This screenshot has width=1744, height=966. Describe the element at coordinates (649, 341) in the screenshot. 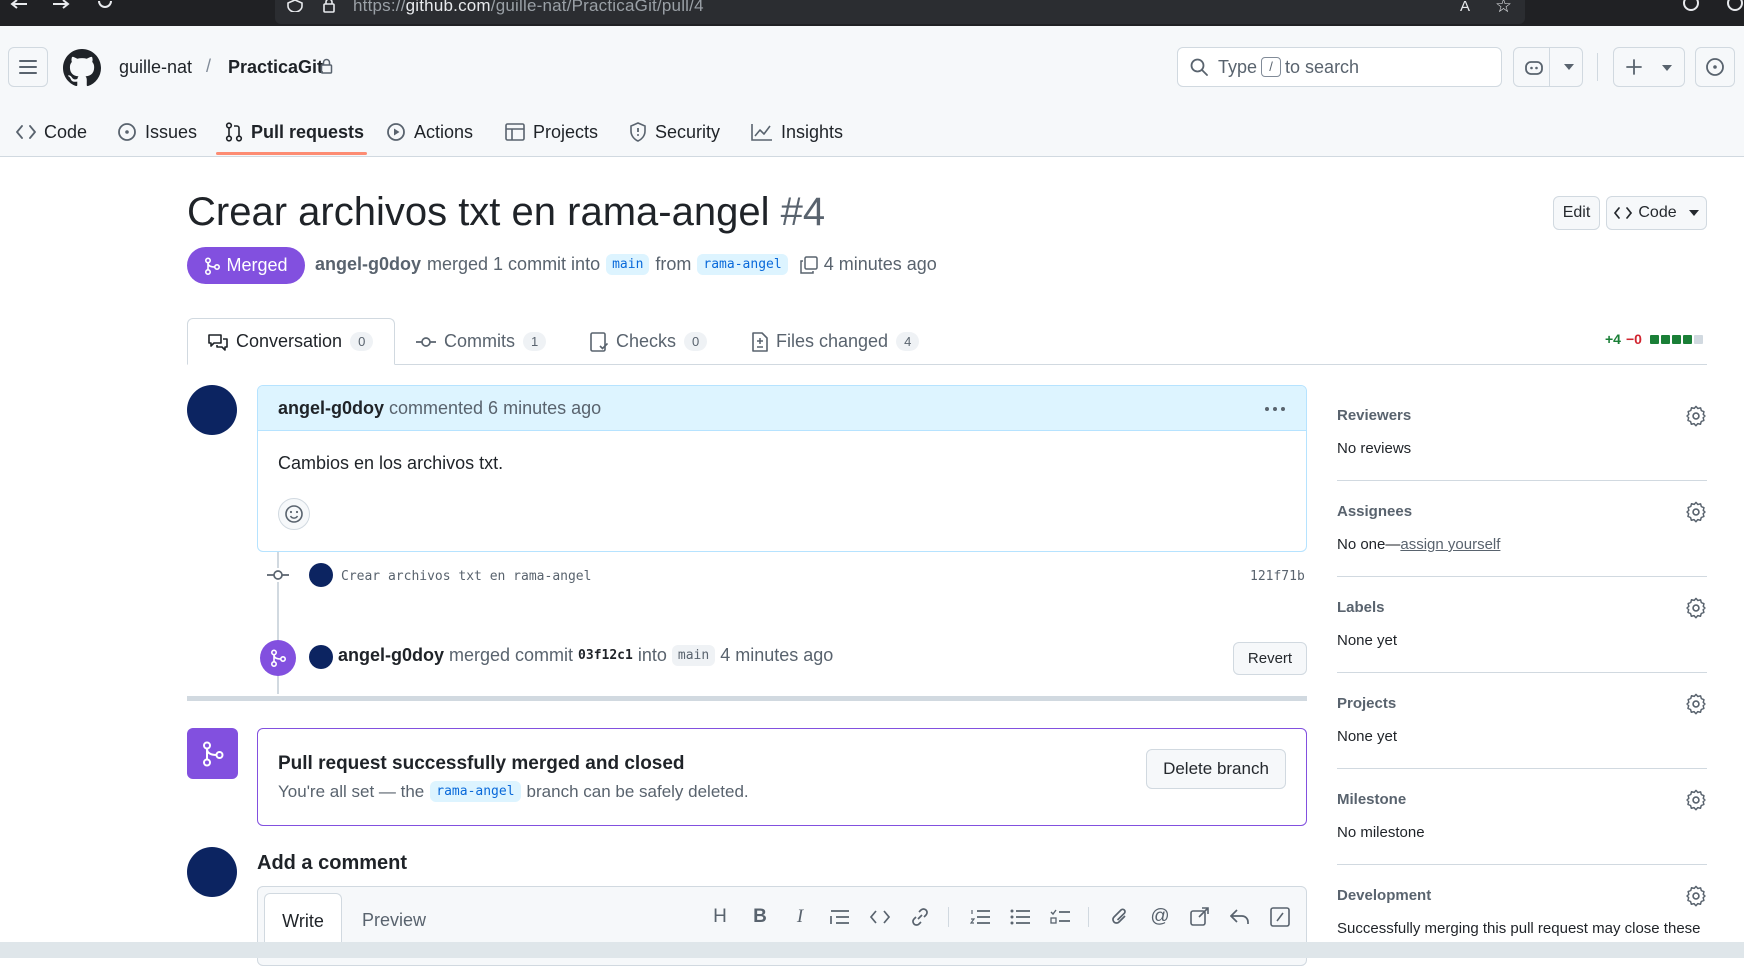

I see `tab-checks: Checks 0` at that location.